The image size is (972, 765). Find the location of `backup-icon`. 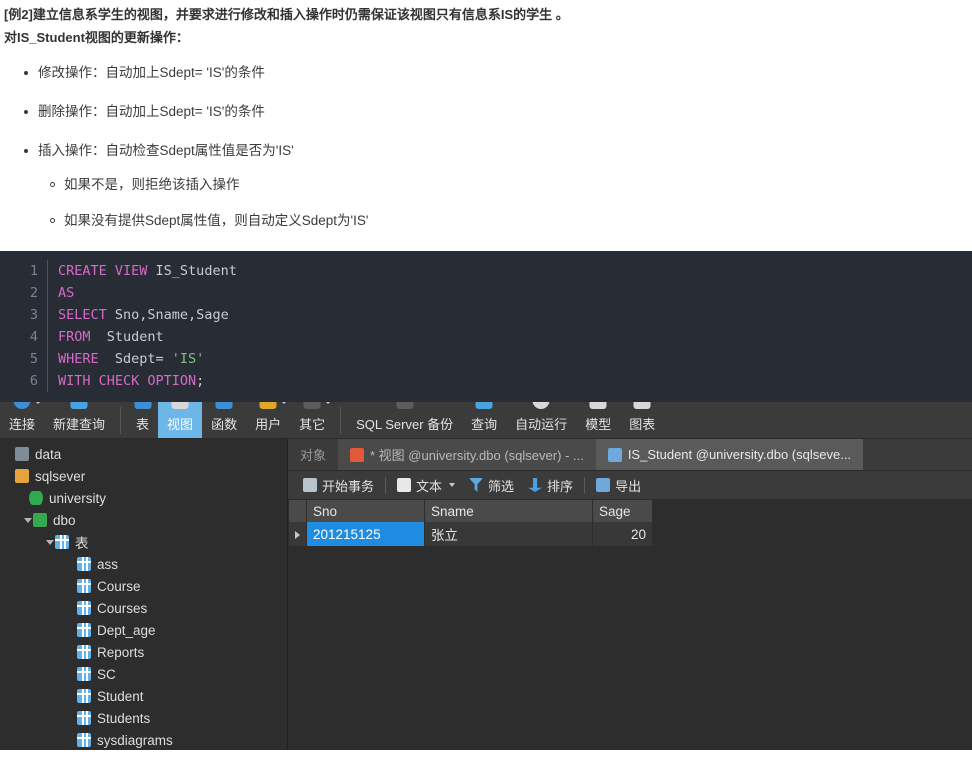

backup-icon is located at coordinates (405, 405).